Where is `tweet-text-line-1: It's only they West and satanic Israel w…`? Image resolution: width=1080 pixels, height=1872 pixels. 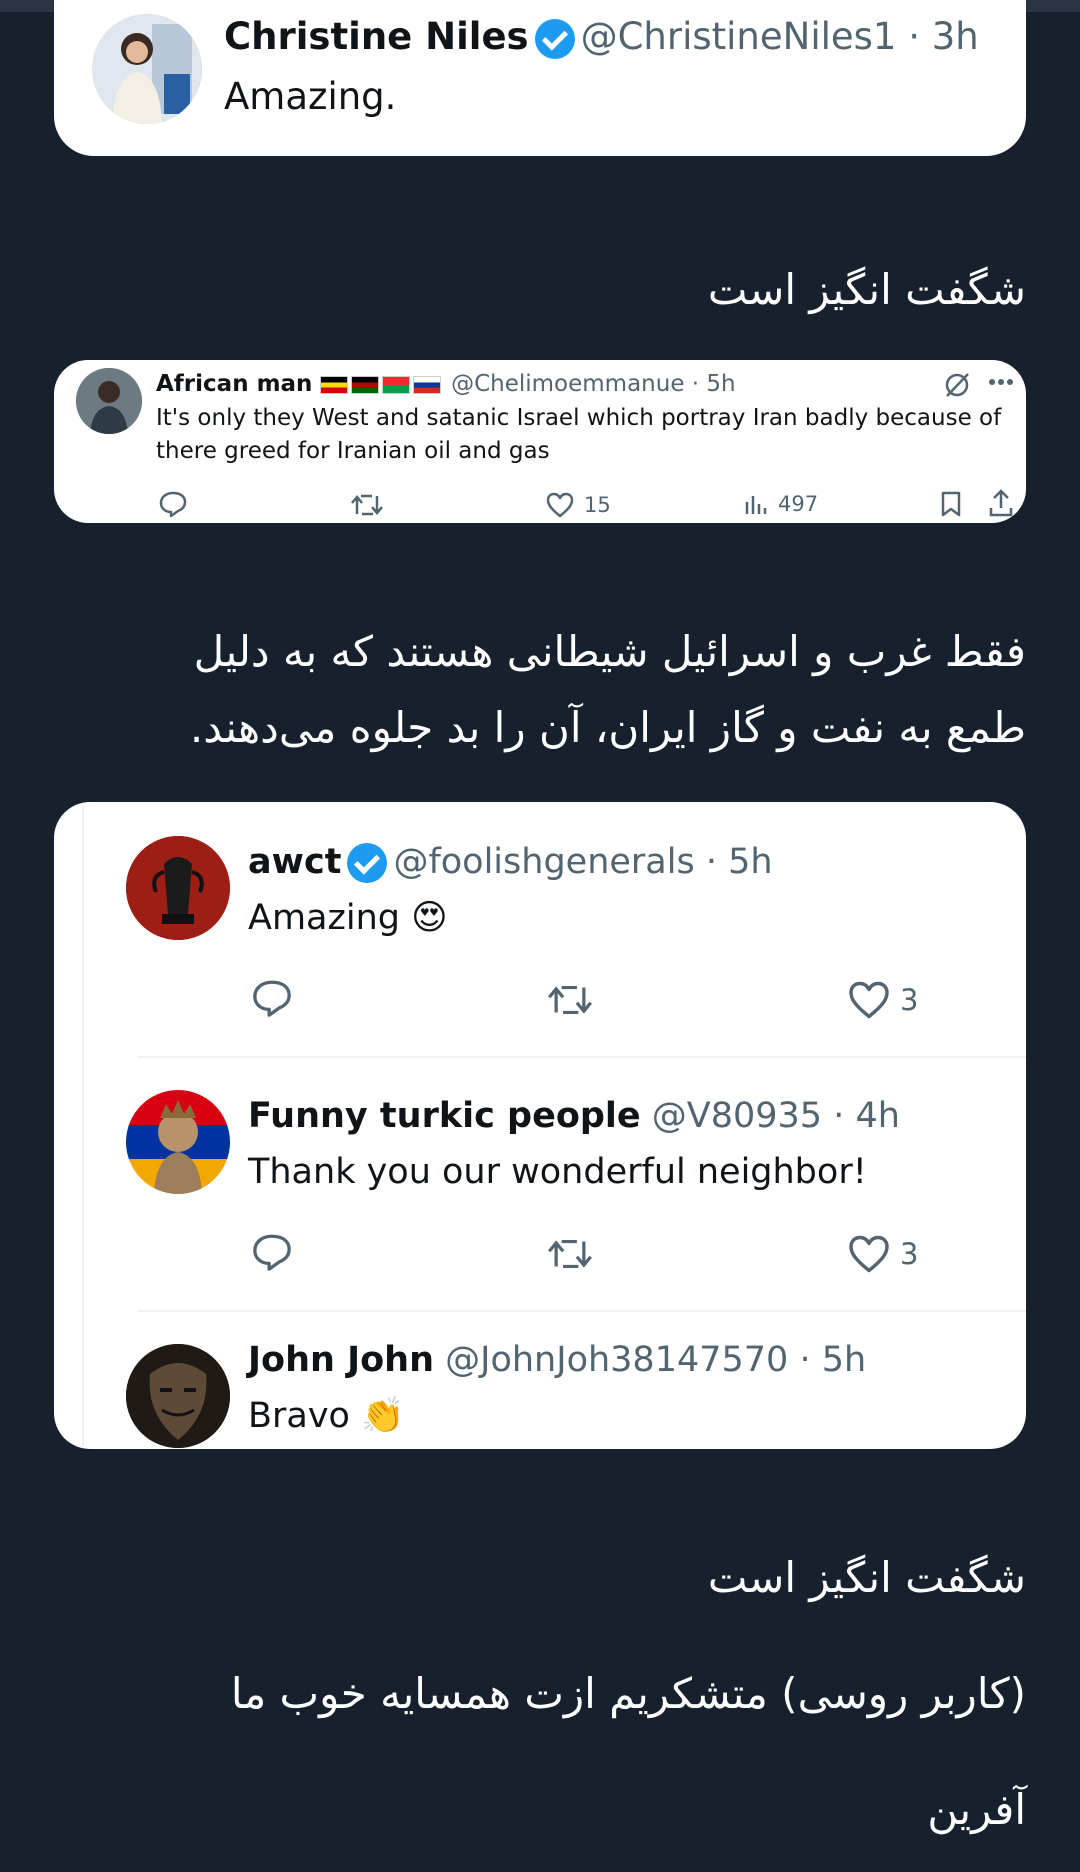
tweet-text-line-1: It's only they West and satanic Israel w… is located at coordinates (579, 418).